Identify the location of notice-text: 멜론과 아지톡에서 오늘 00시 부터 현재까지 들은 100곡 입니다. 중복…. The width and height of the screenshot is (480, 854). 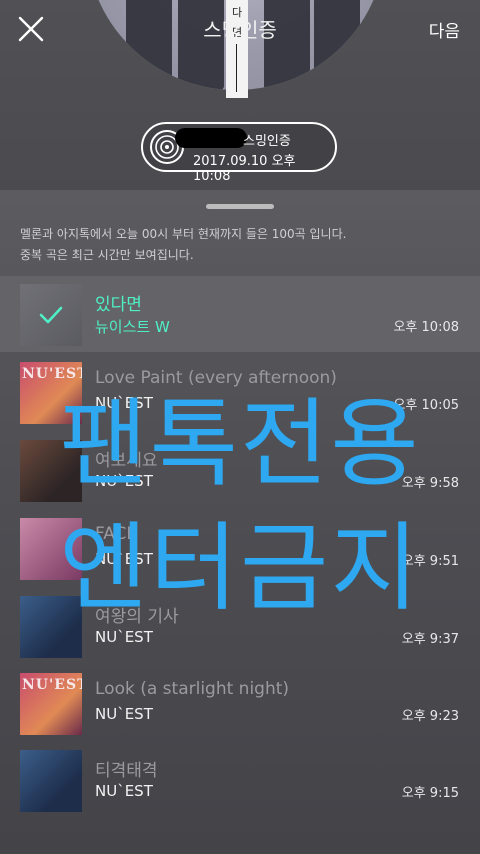
(240, 245).